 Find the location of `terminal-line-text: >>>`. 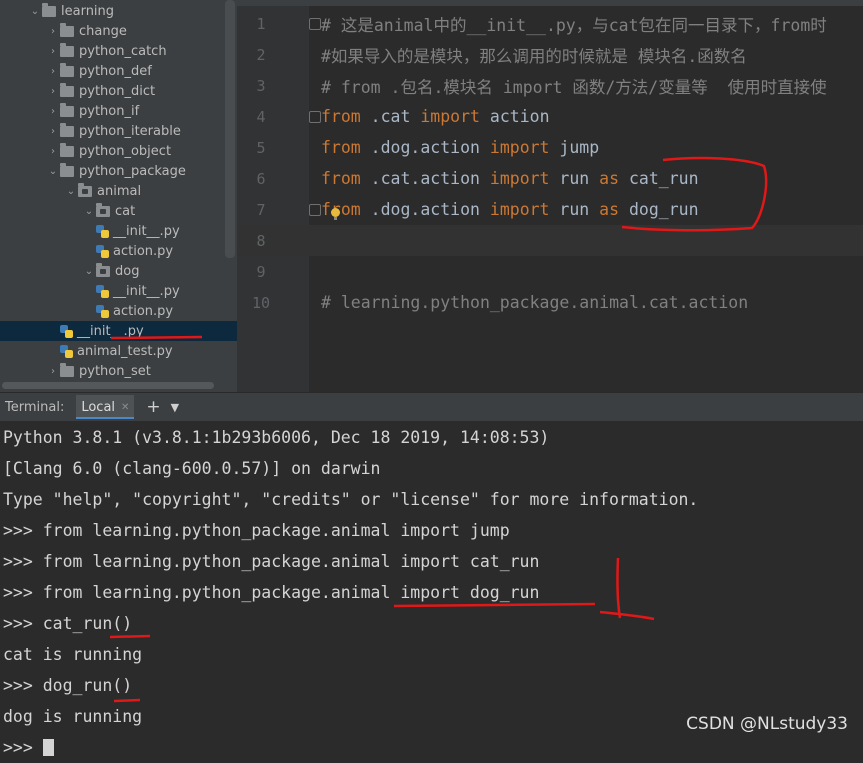

terminal-line-text: >>> is located at coordinates (23, 747).